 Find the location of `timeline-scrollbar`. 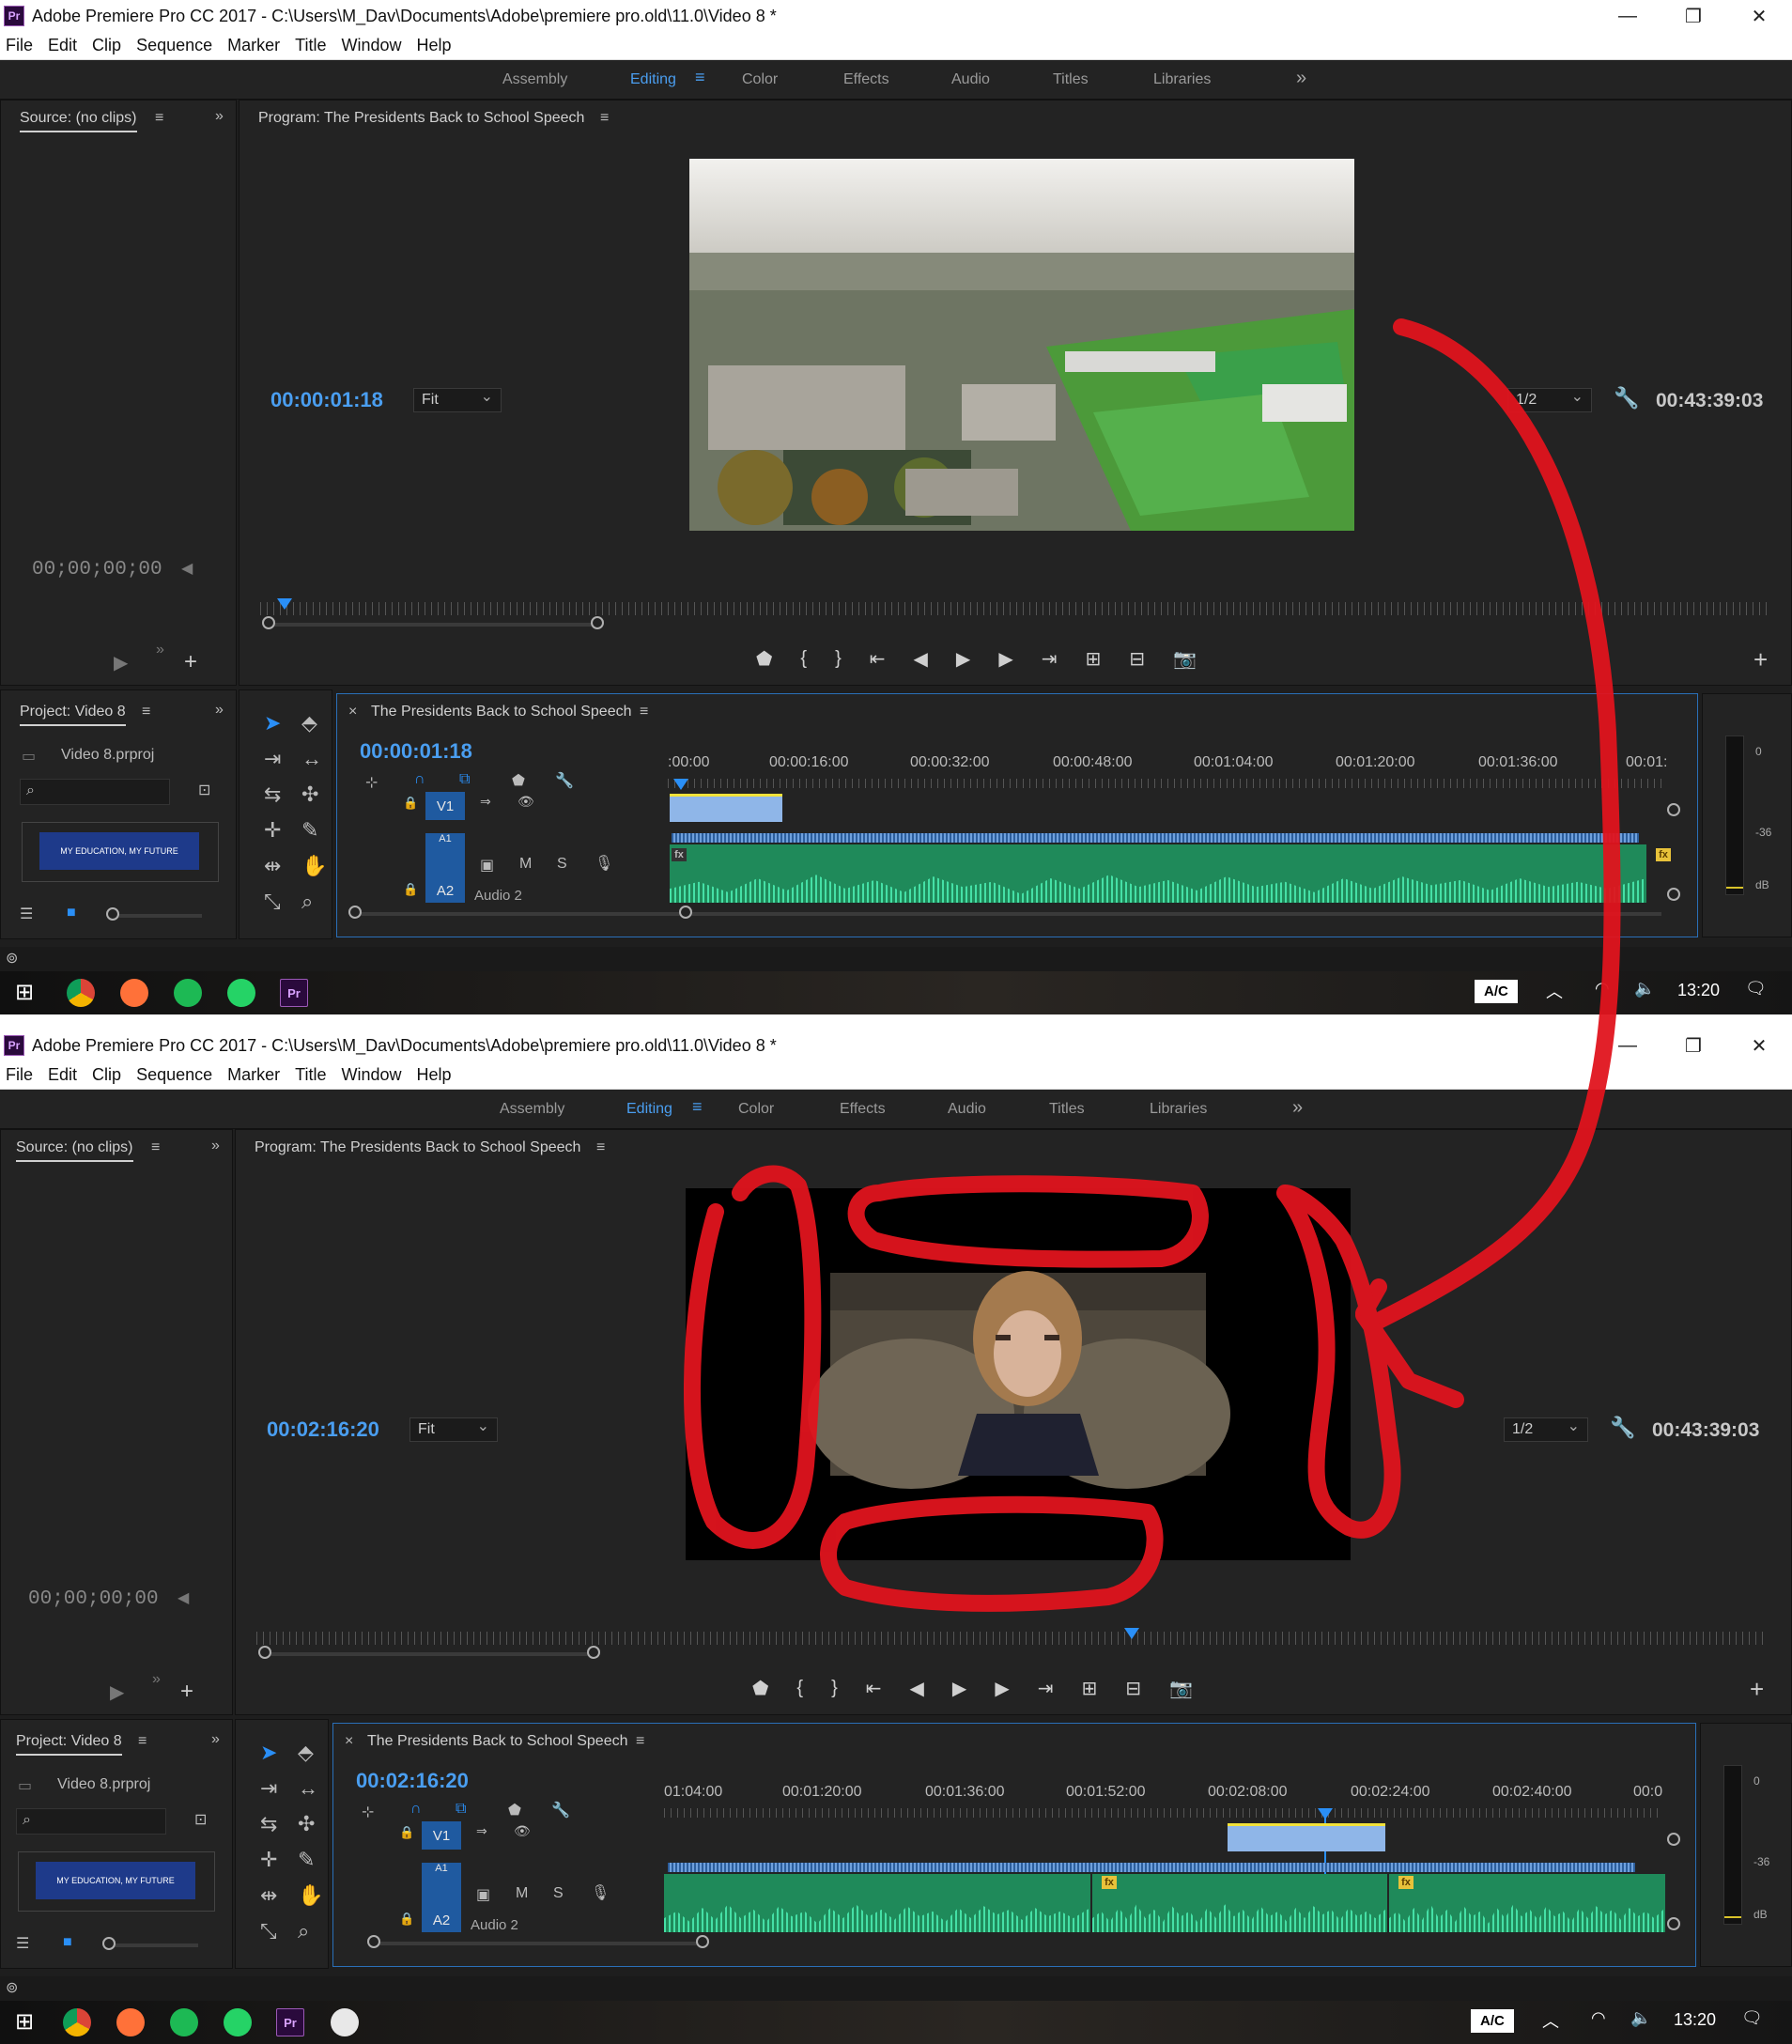

timeline-scrollbar is located at coordinates (1008, 914).